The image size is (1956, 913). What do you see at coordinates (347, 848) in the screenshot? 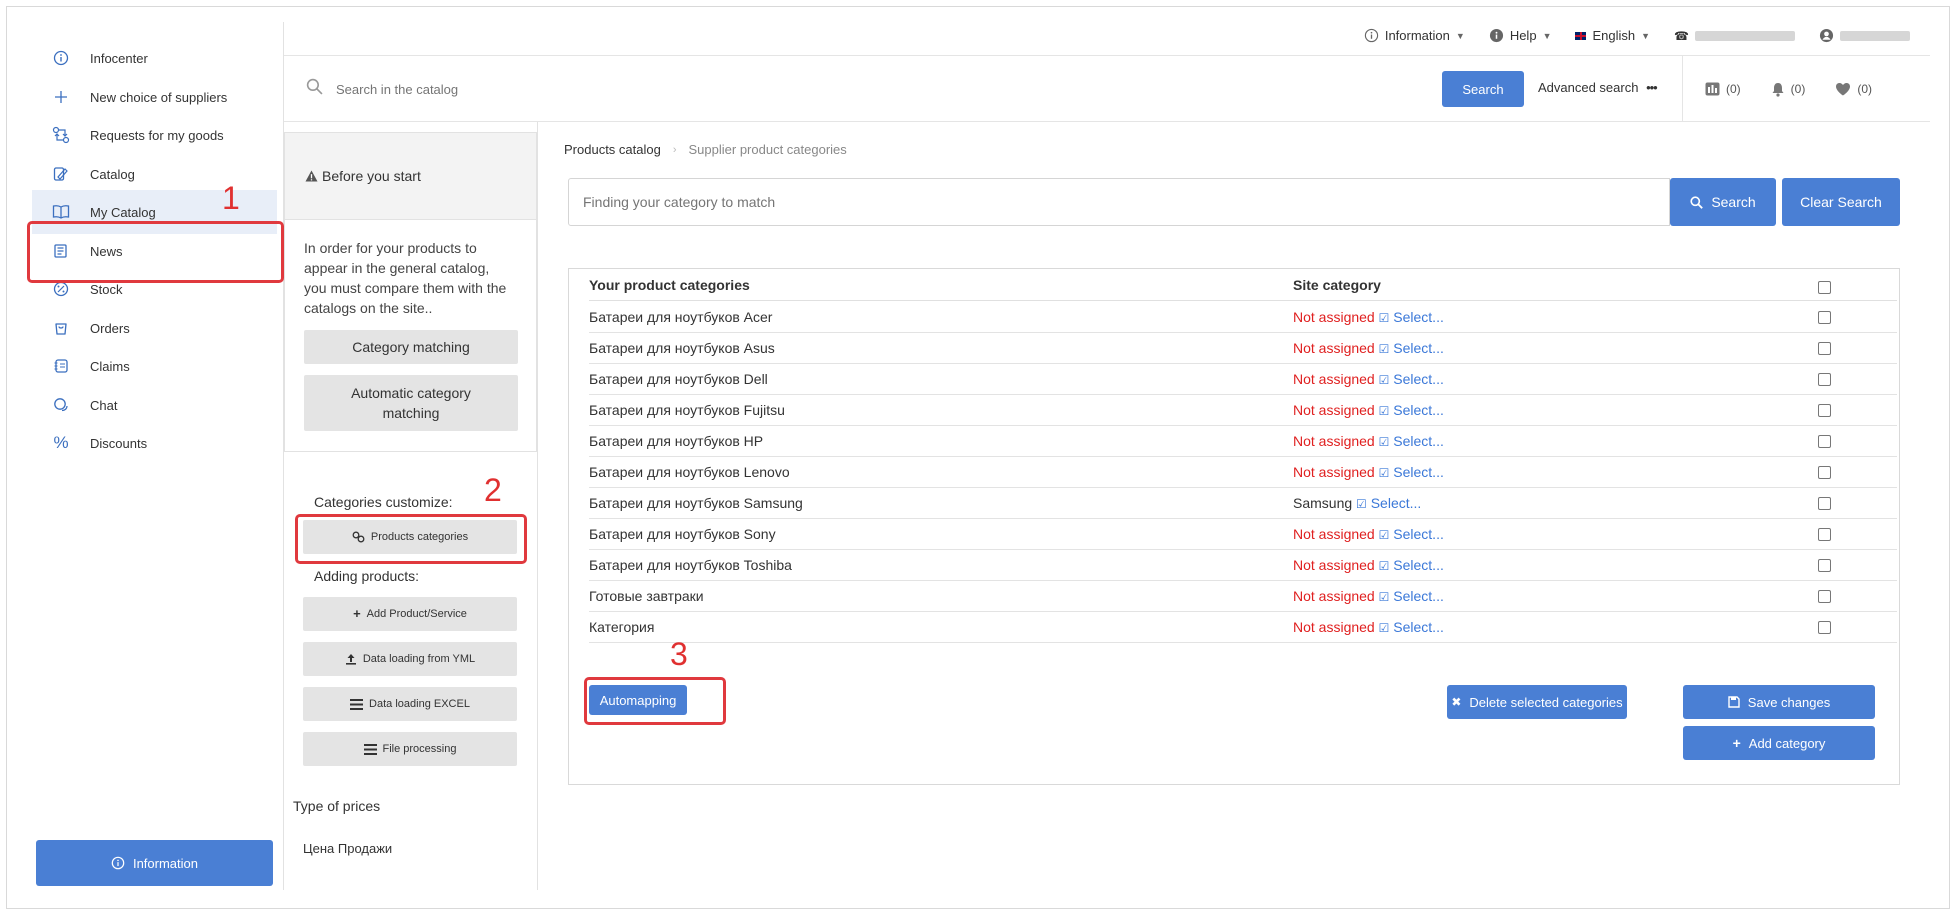
I see `price-type-item: Цена Продажи` at bounding box center [347, 848].